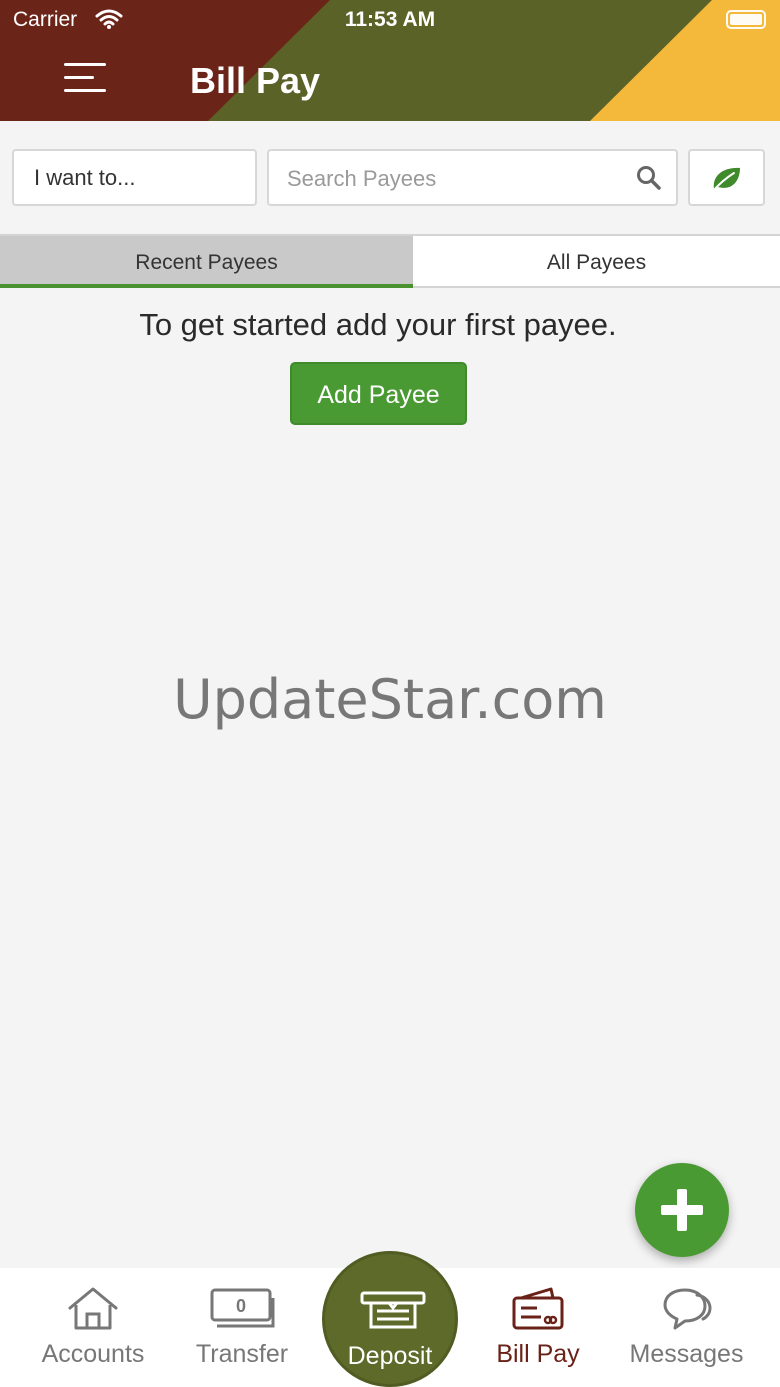 Image resolution: width=780 pixels, height=1387 pixels. I want to click on nav-messages-label: Messages, so click(686, 1354).